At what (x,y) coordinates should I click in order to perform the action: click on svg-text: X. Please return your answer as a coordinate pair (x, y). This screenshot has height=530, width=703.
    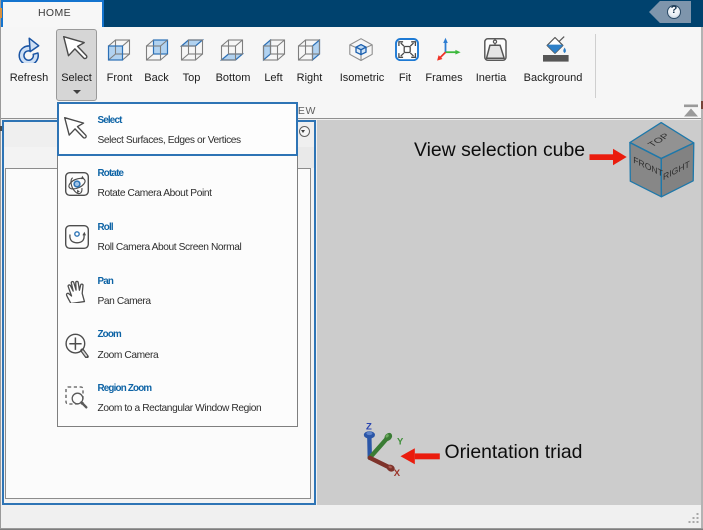
    Looking at the image, I should click on (397, 473).